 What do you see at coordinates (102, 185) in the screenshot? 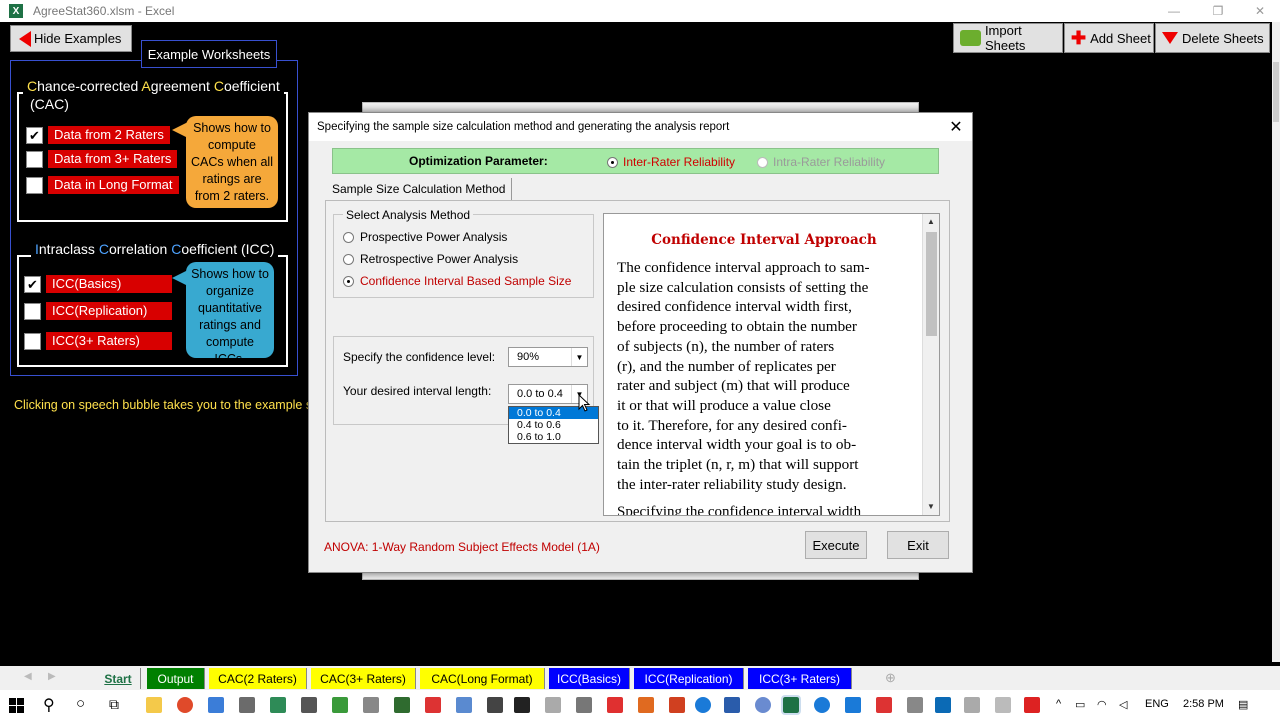
I see `cac-item-long-format: Data in Long Format` at bounding box center [102, 185].